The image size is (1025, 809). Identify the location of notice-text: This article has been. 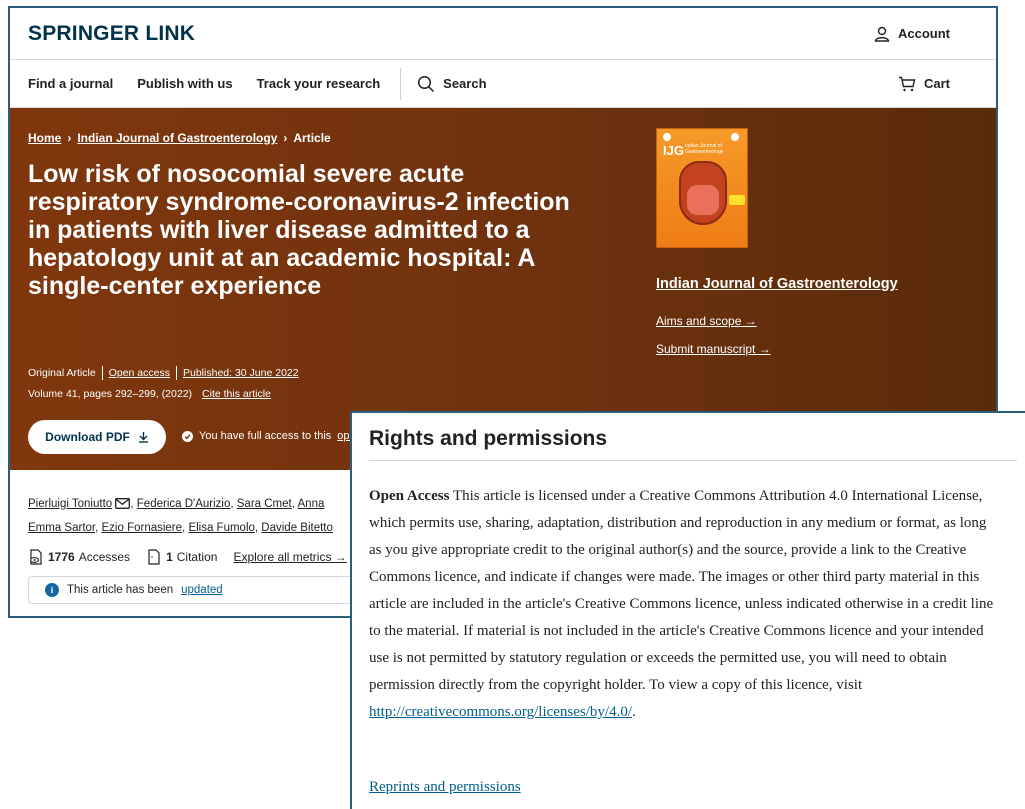
(120, 590).